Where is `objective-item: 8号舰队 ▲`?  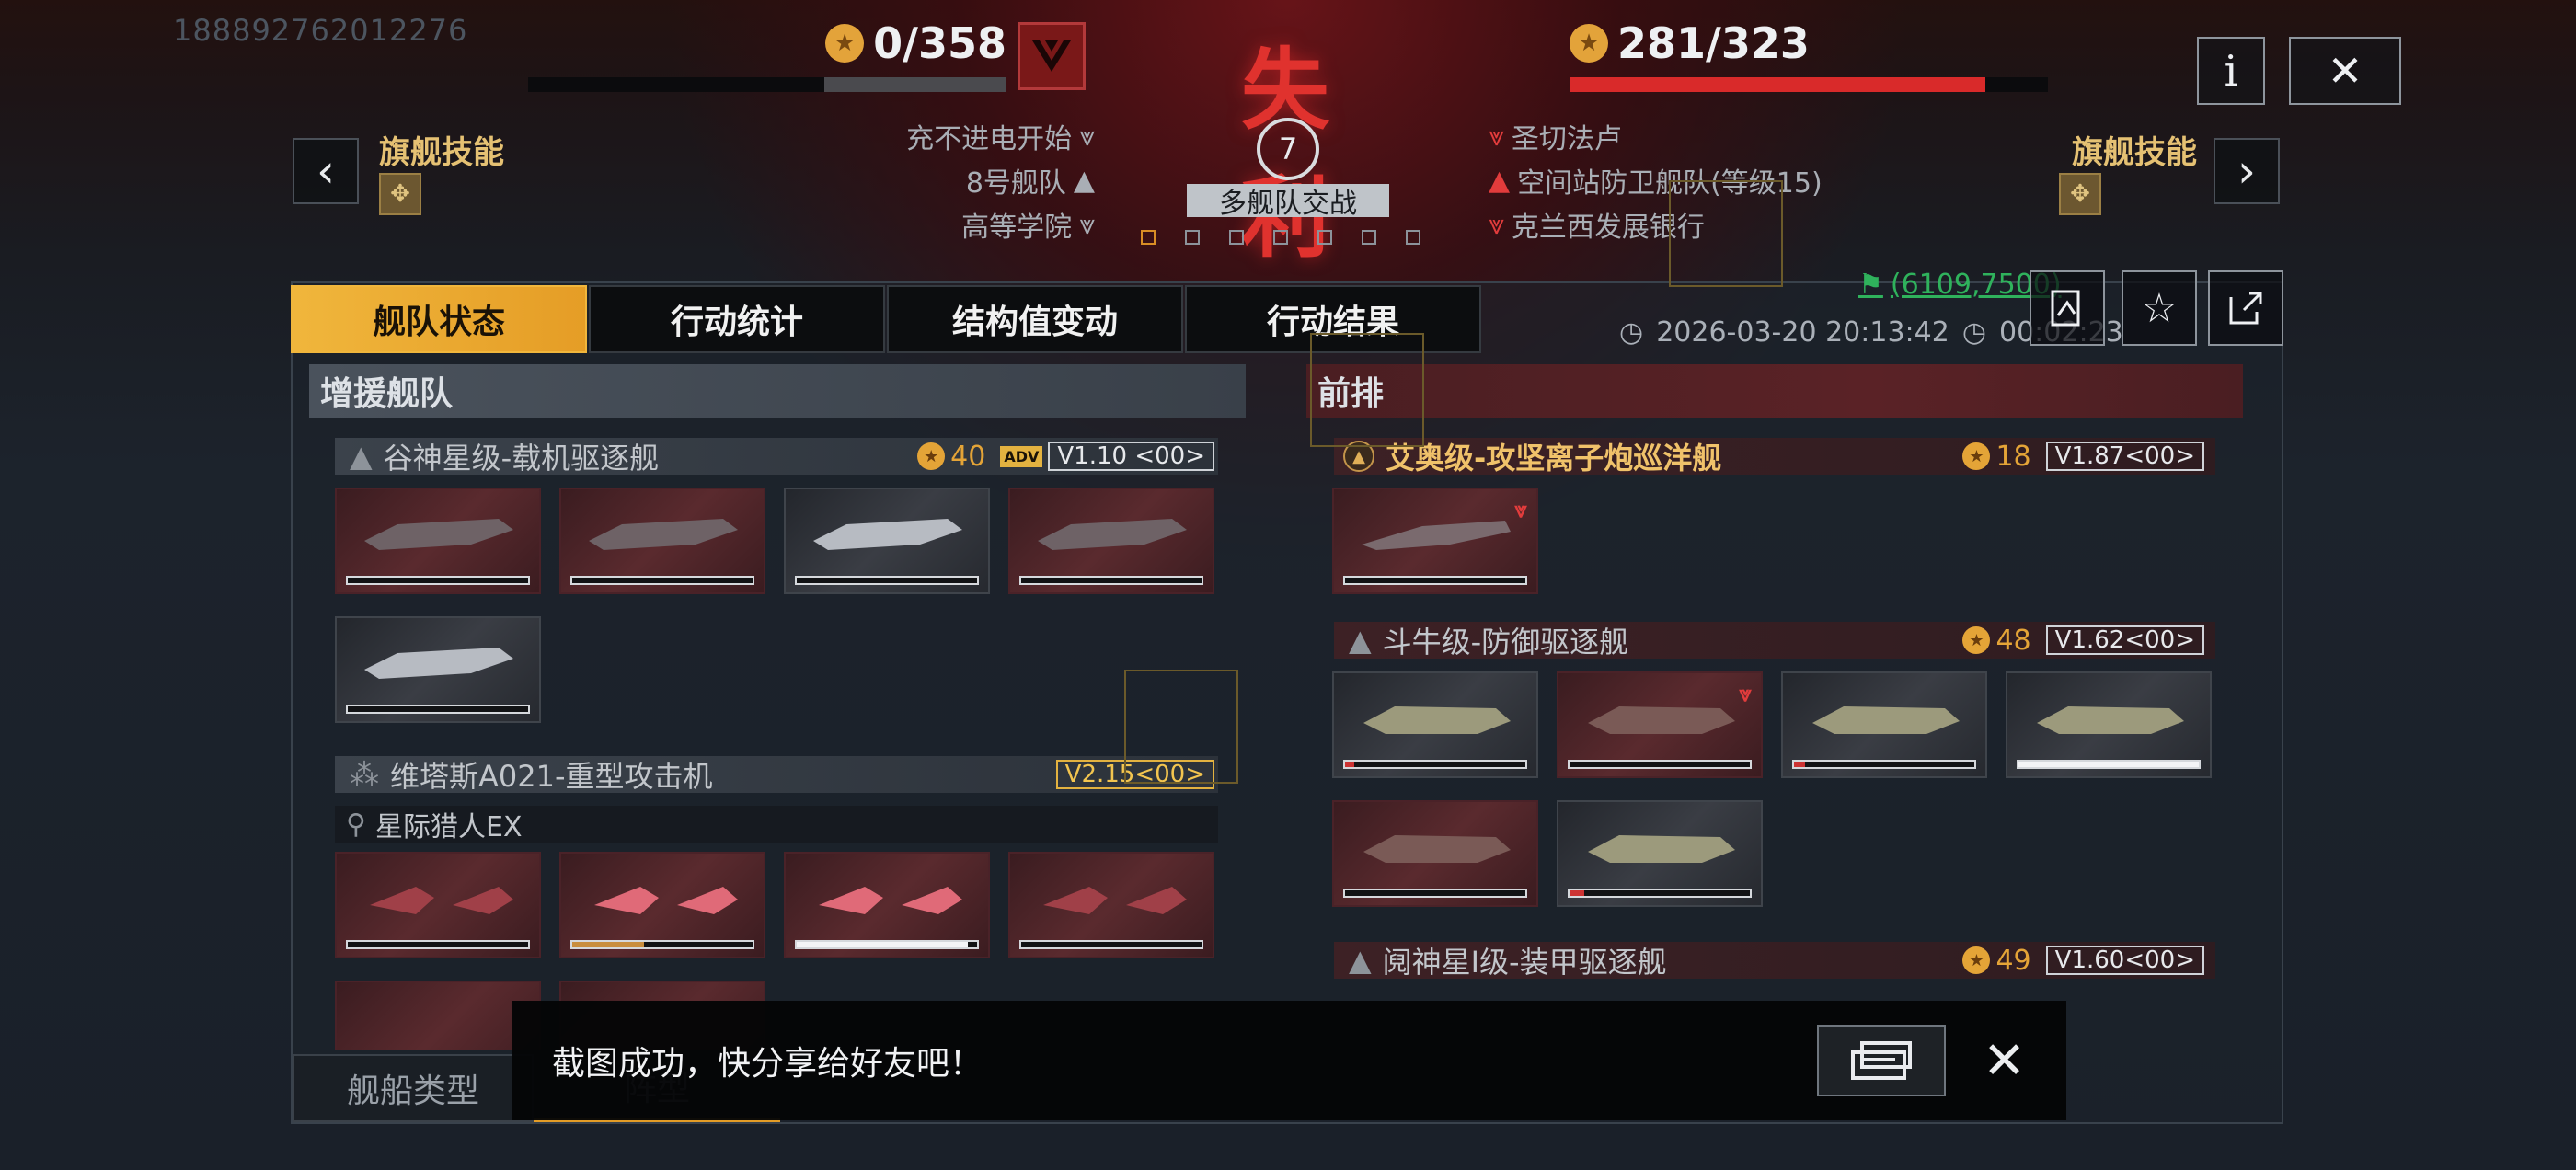 objective-item: 8号舰队 ▲ is located at coordinates (1030, 182).